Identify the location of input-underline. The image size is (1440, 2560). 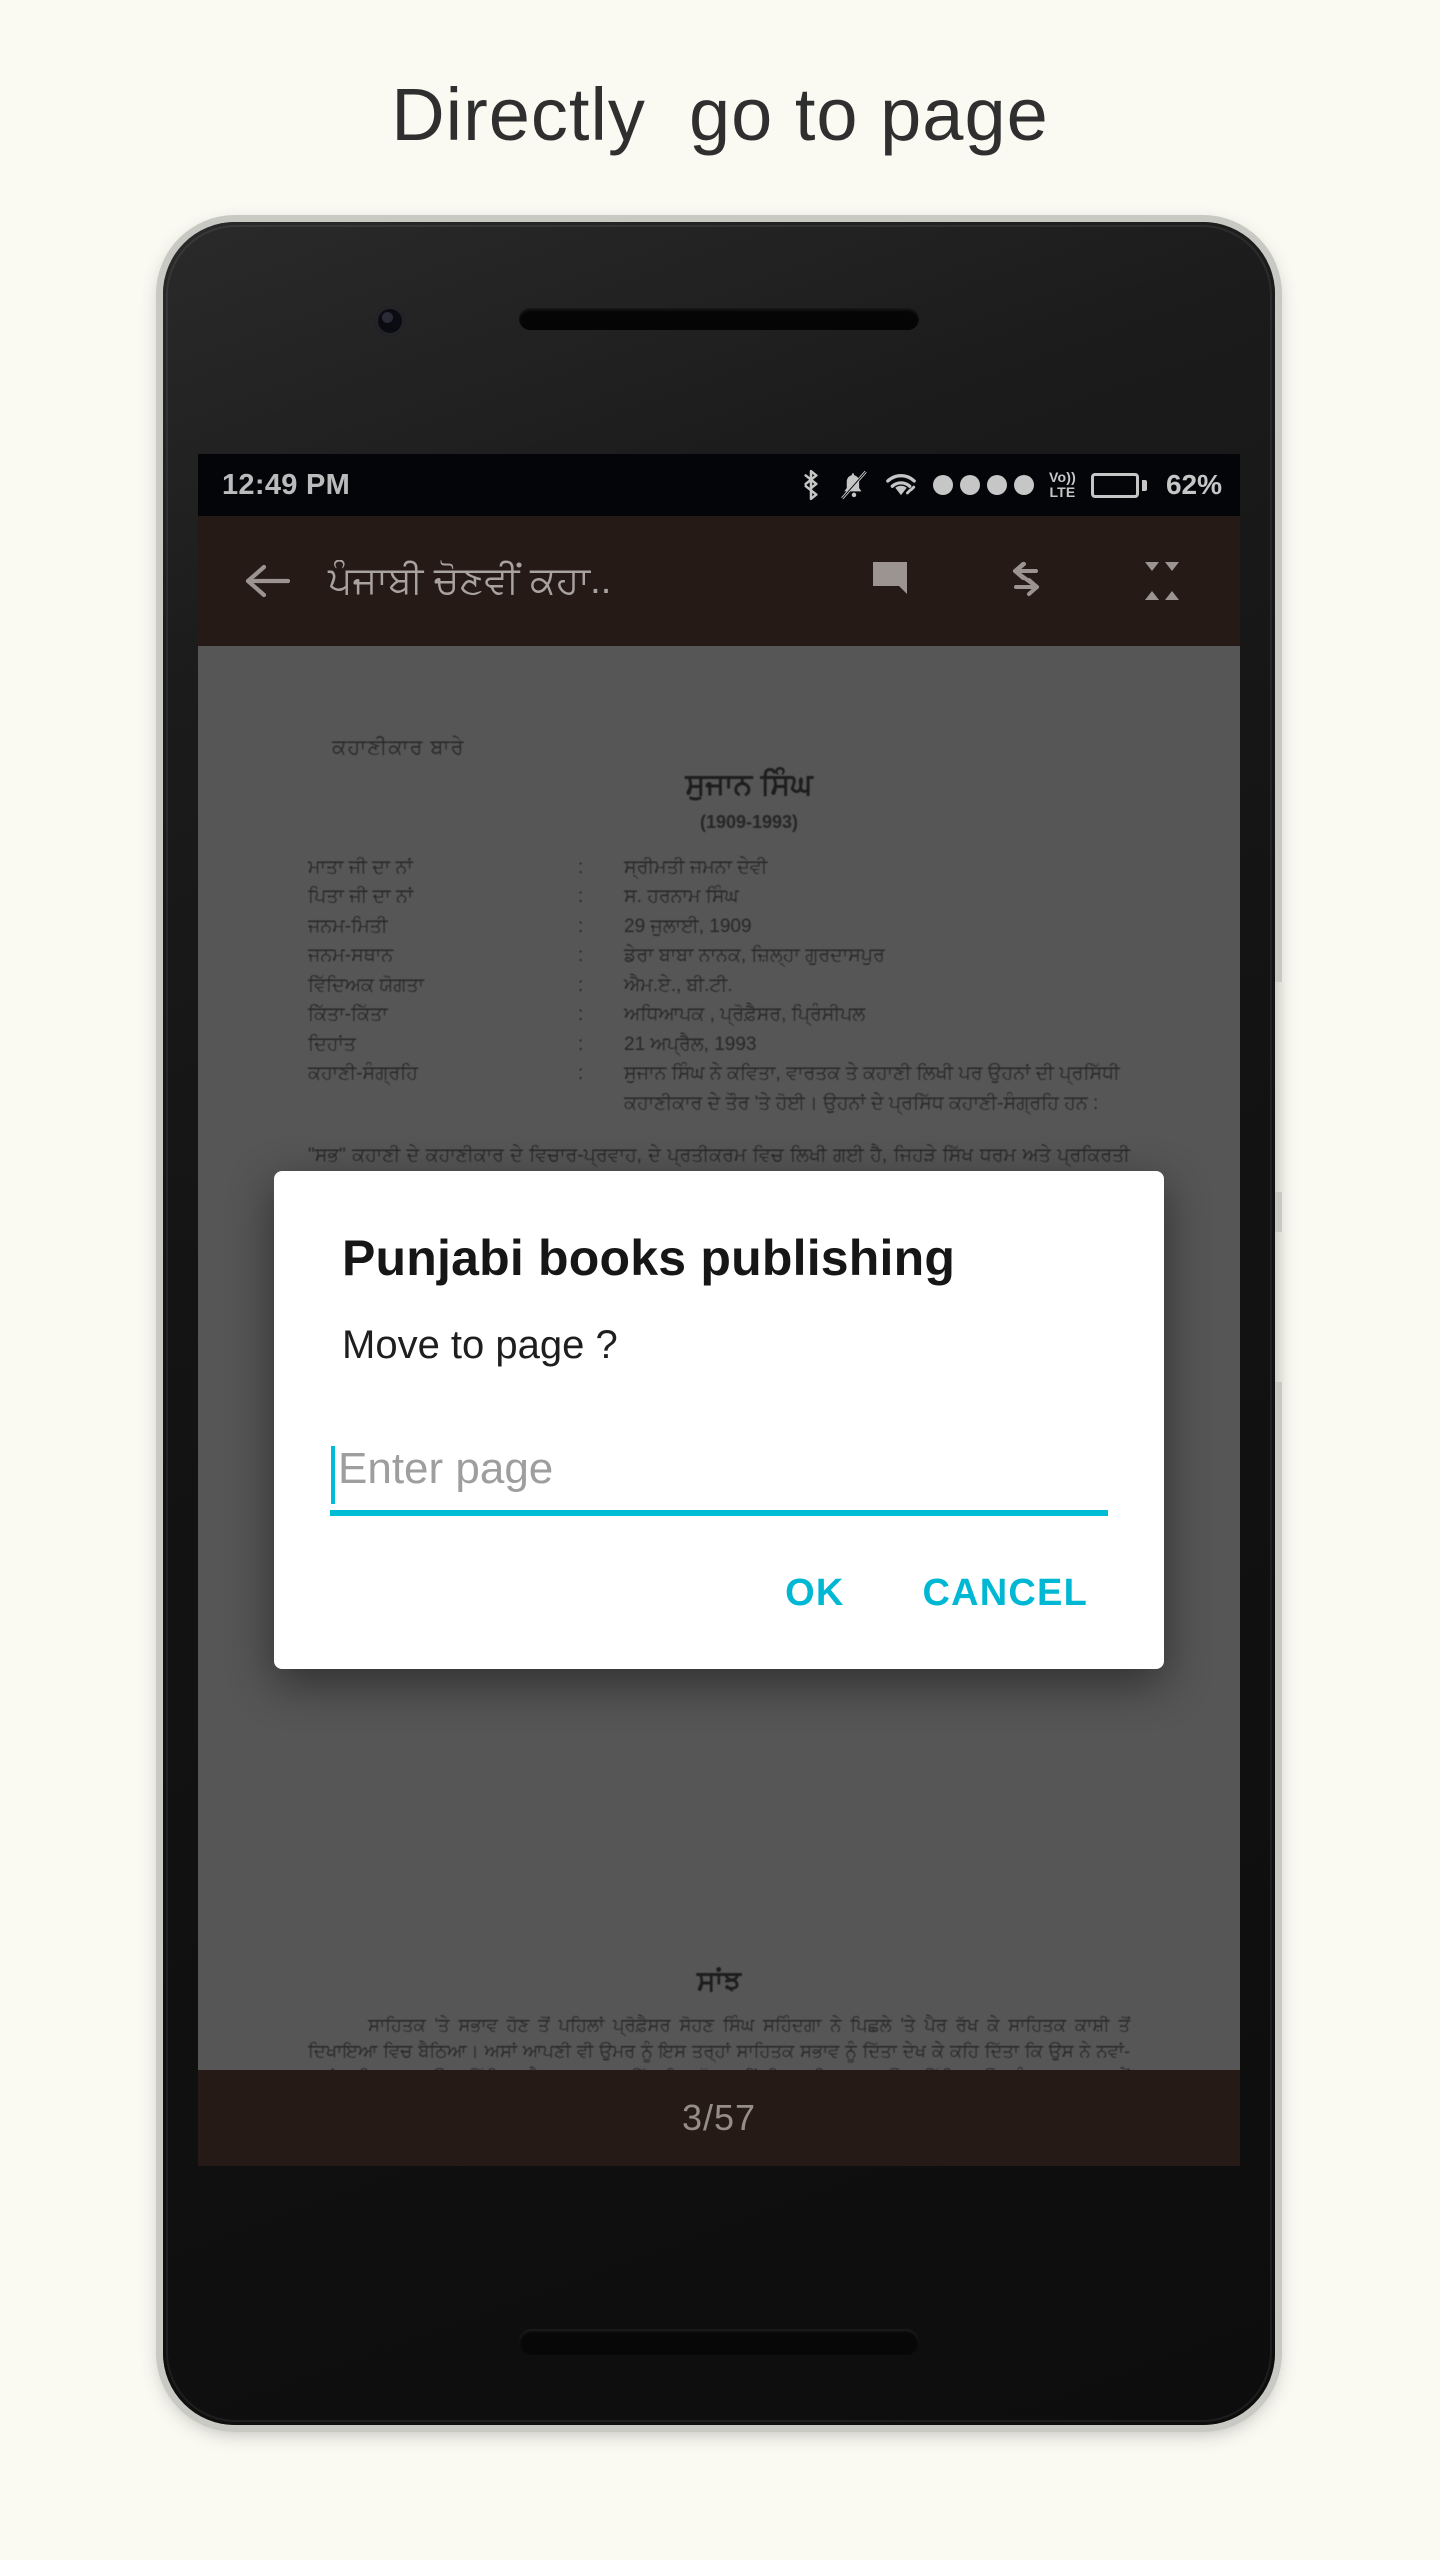
(719, 1513).